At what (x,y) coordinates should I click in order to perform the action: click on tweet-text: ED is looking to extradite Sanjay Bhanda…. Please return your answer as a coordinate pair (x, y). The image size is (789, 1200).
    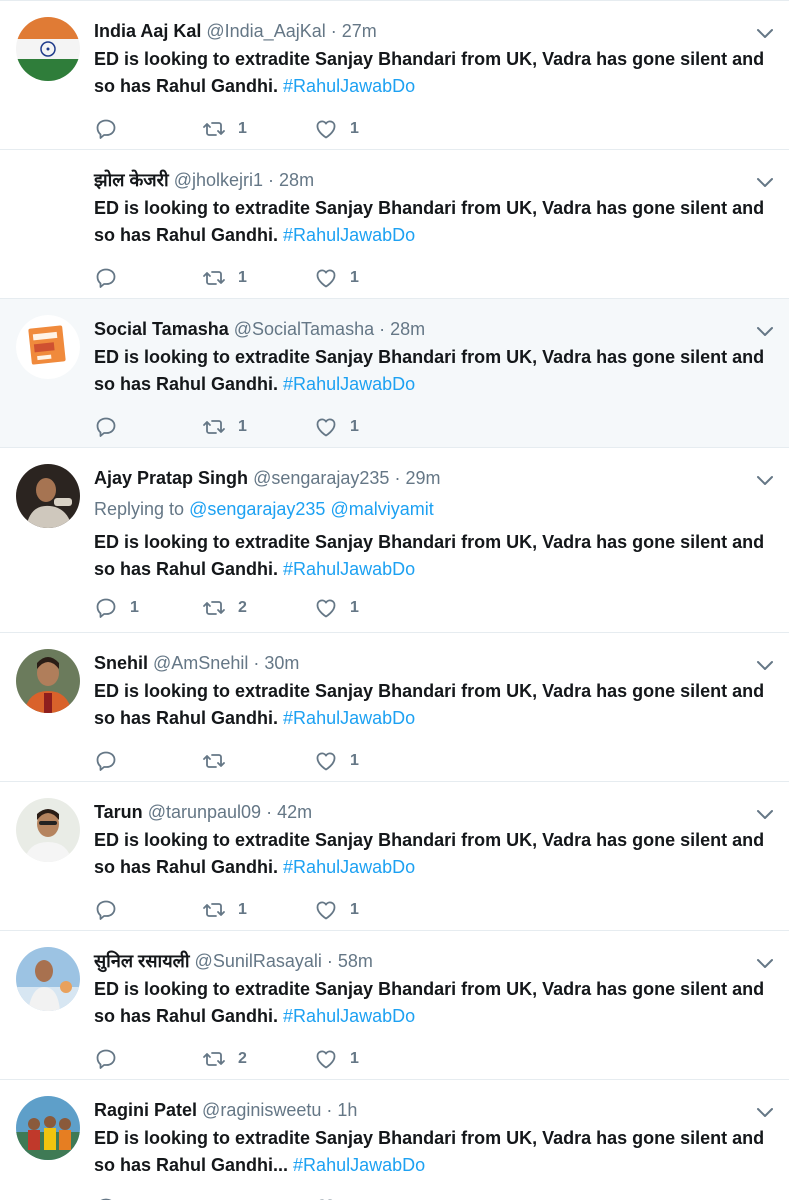
    Looking at the image, I should click on (434, 1152).